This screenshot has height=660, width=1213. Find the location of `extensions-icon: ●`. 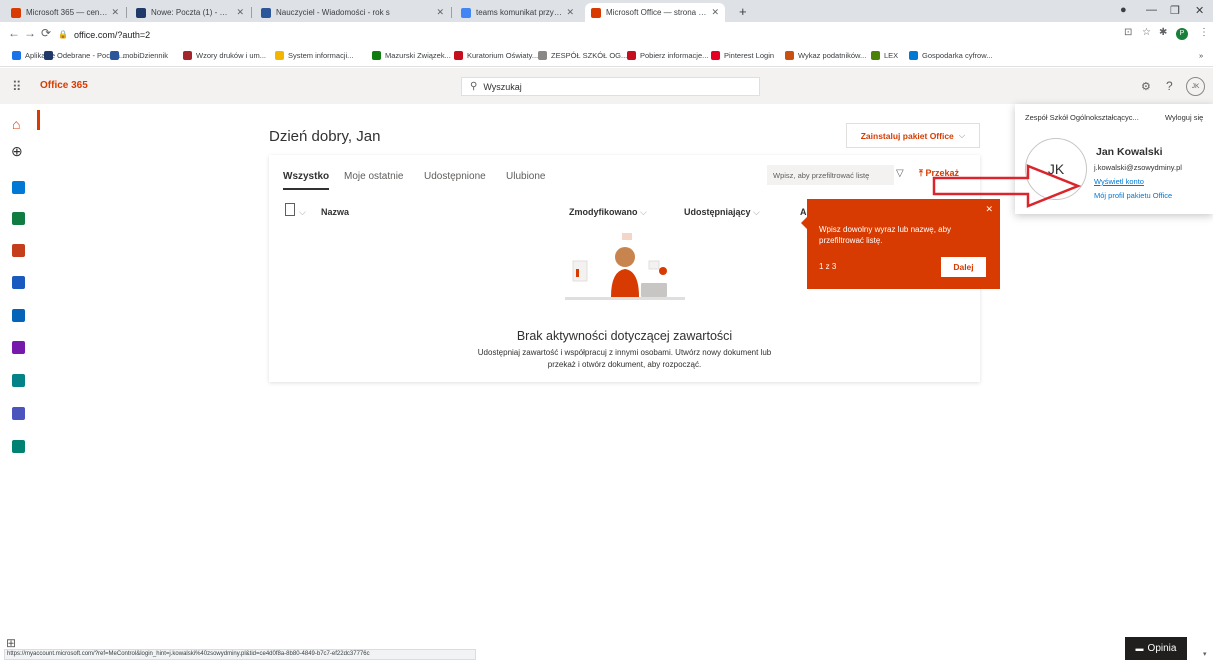

extensions-icon: ● is located at coordinates (1123, 10).